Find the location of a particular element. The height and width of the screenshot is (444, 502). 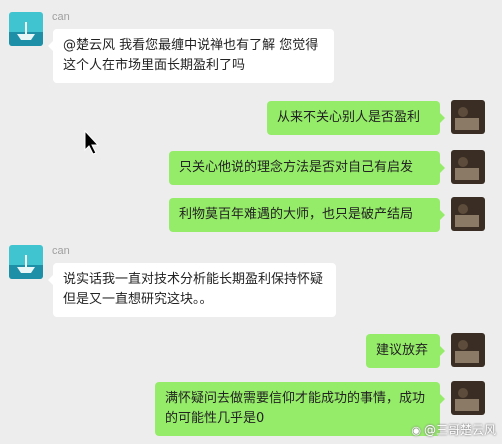

message-bubble: 从来不关心别人是否盈利 is located at coordinates (356, 118).